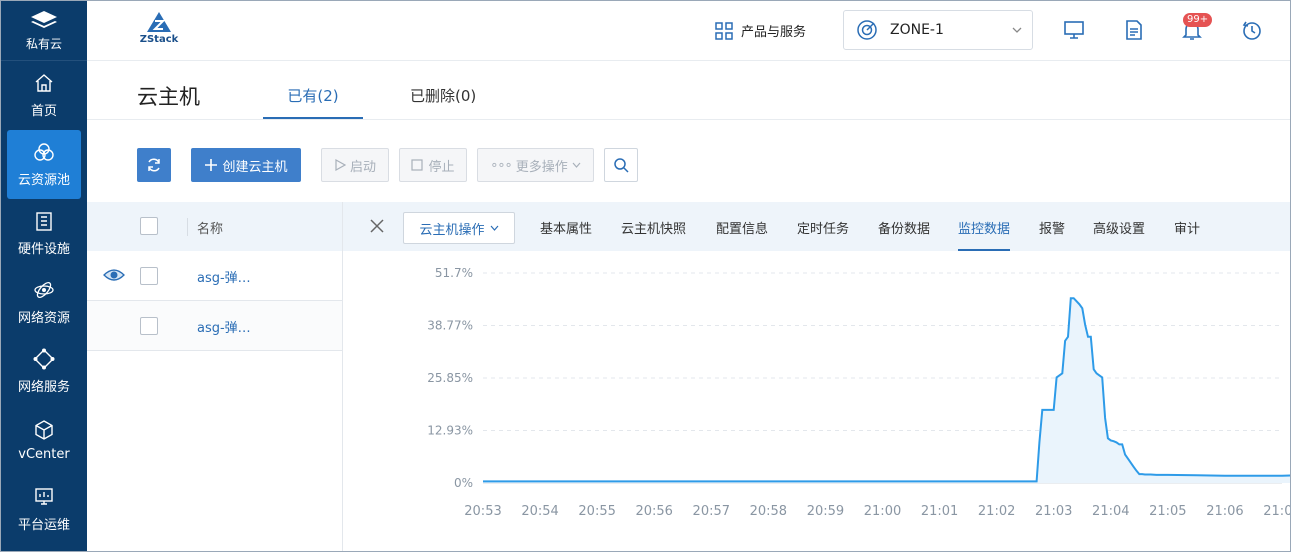 The height and width of the screenshot is (552, 1291). What do you see at coordinates (566, 234) in the screenshot?
I see `tab-basic-properties: 基本属性` at bounding box center [566, 234].